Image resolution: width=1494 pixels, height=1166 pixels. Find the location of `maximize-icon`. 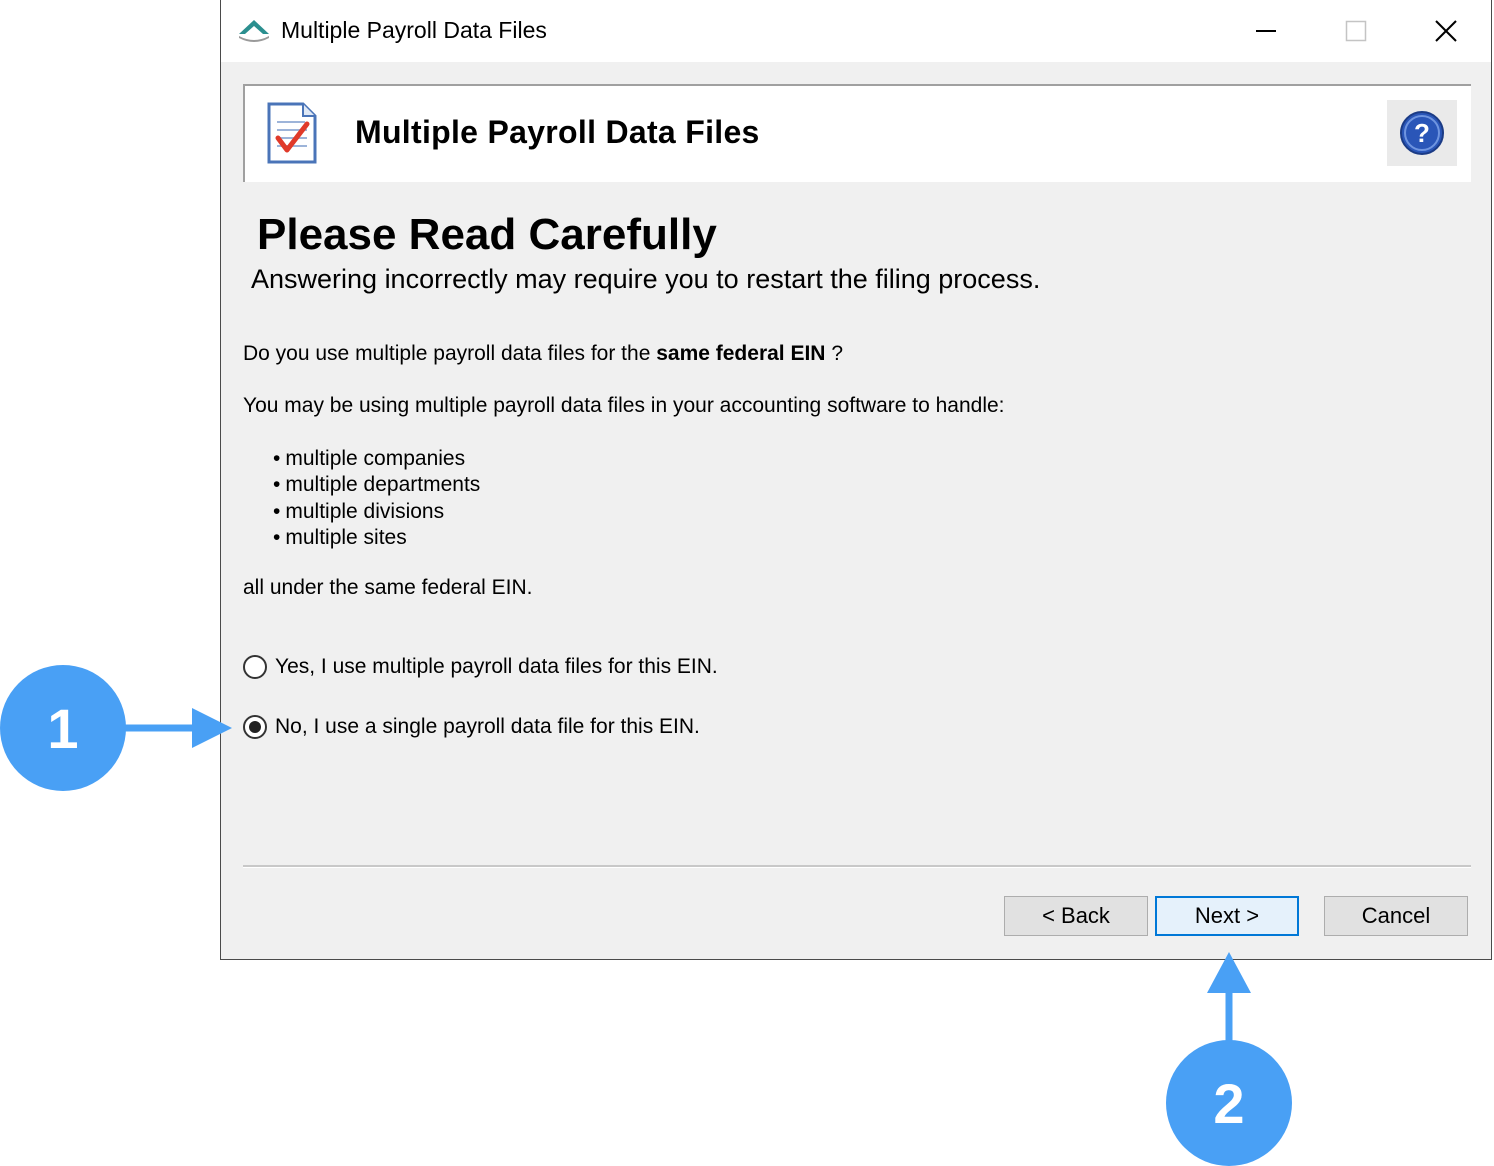

maximize-icon is located at coordinates (1356, 31).